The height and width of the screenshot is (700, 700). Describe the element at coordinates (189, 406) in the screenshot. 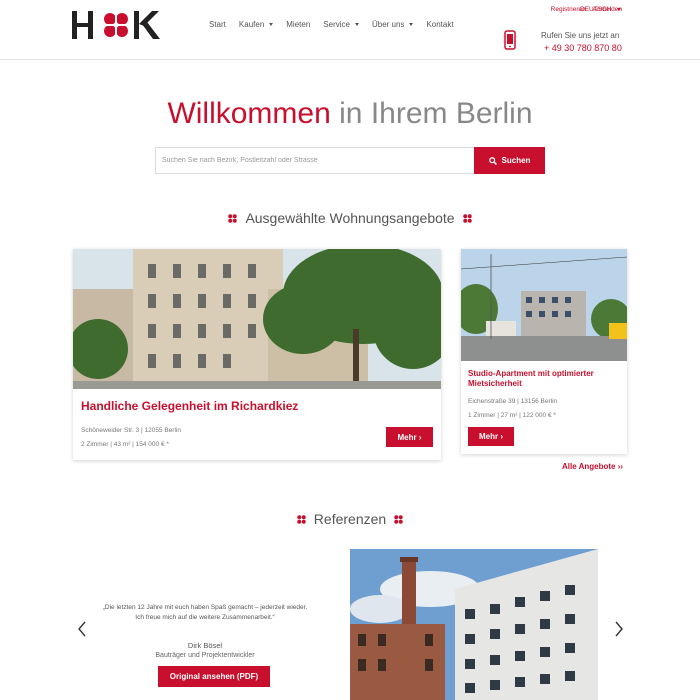

I see `offer-title: Handliche Gelegenheit im Richardkiez` at that location.